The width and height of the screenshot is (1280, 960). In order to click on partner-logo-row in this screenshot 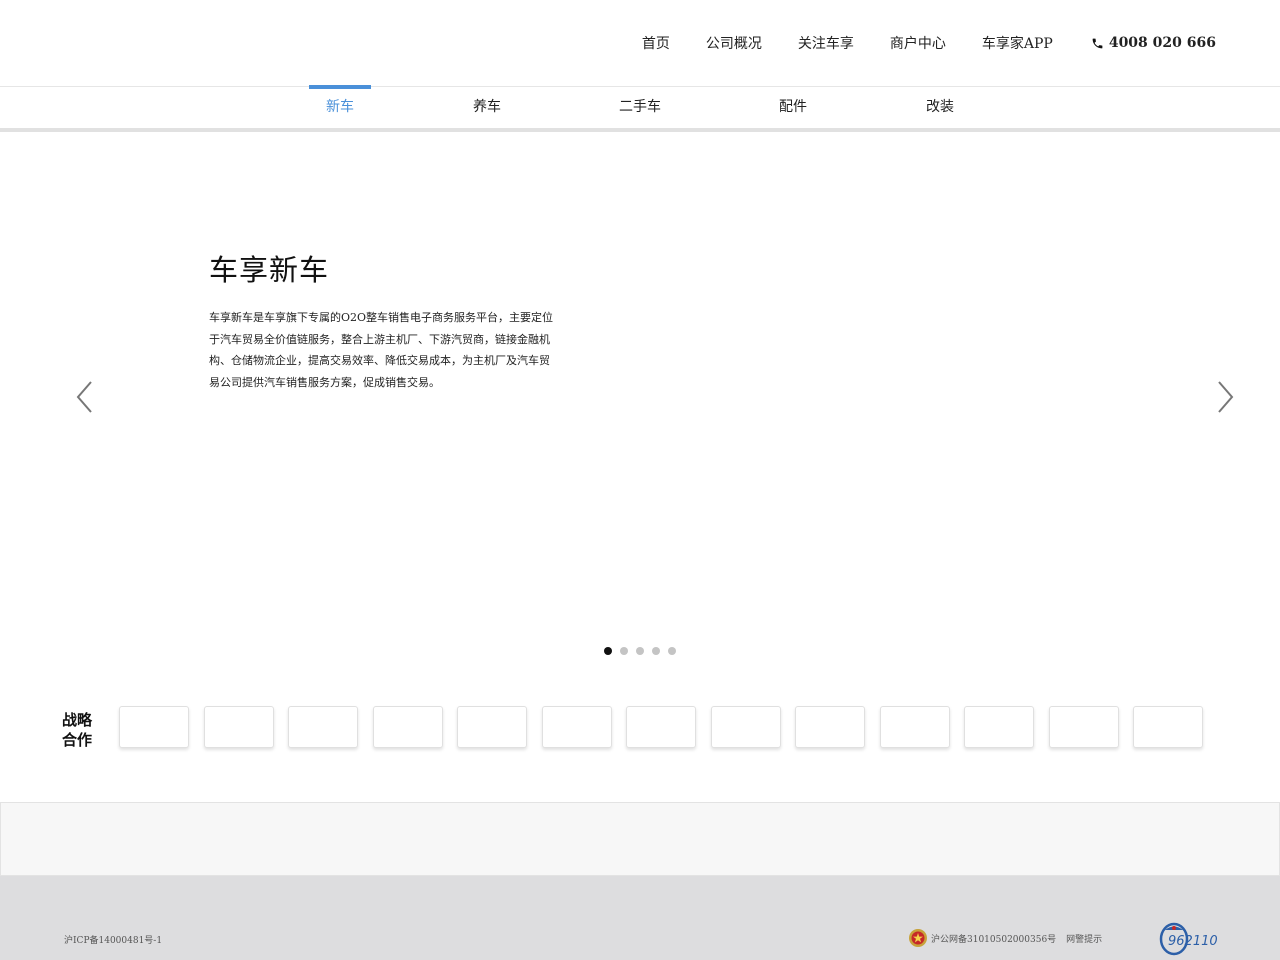, I will do `click(668, 727)`.